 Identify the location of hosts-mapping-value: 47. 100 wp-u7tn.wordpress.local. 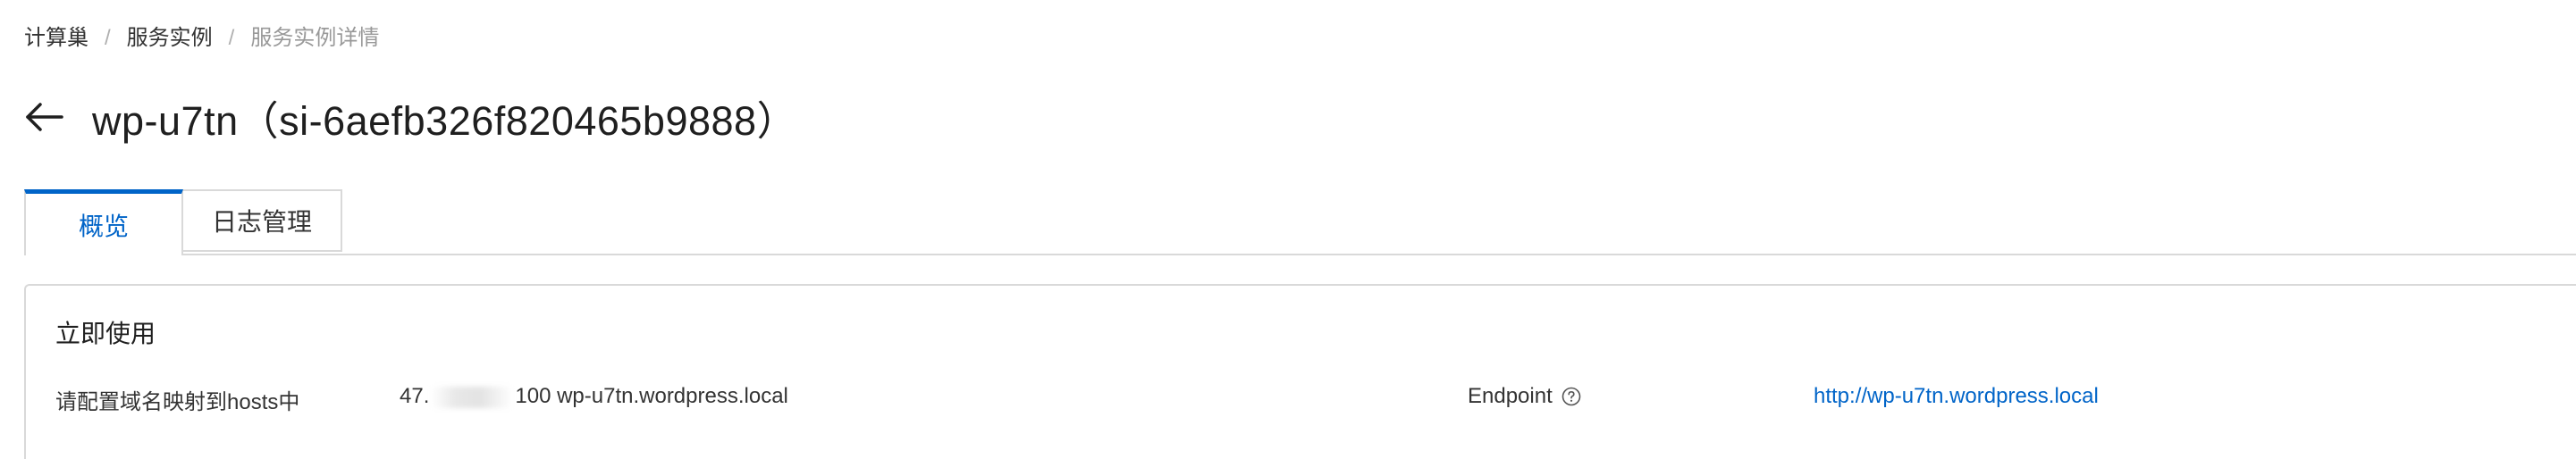
(594, 396).